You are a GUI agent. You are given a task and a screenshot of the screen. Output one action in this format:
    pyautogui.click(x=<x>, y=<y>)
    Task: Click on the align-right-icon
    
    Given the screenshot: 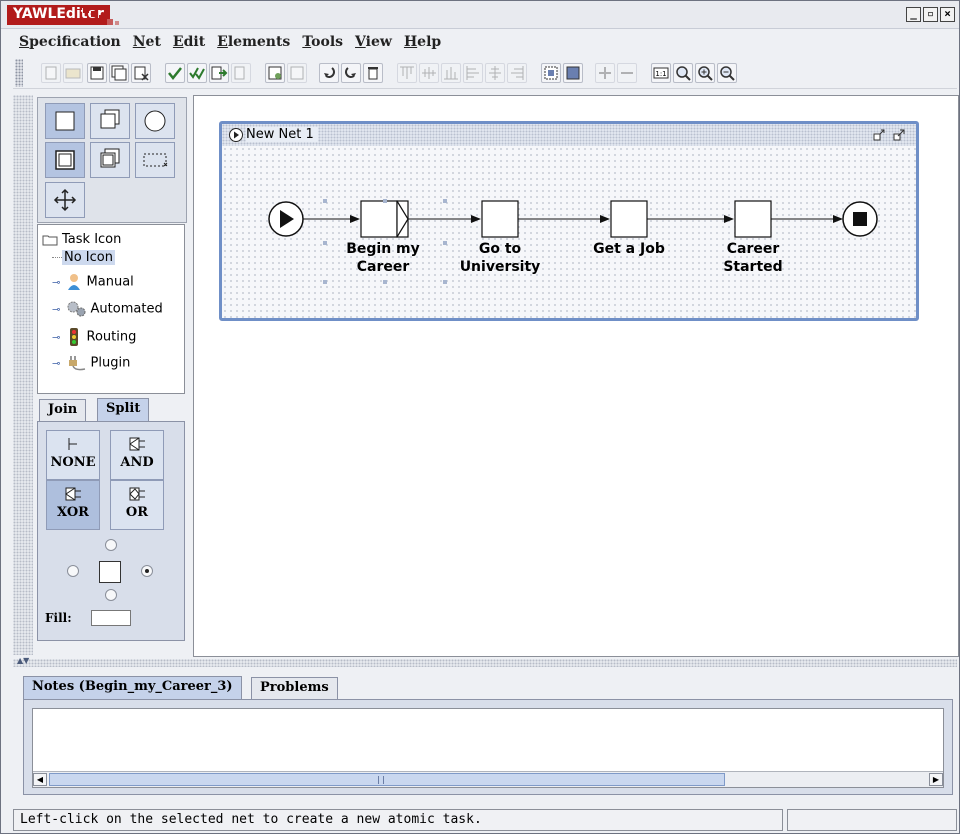 What is the action you would take?
    pyautogui.click(x=517, y=73)
    